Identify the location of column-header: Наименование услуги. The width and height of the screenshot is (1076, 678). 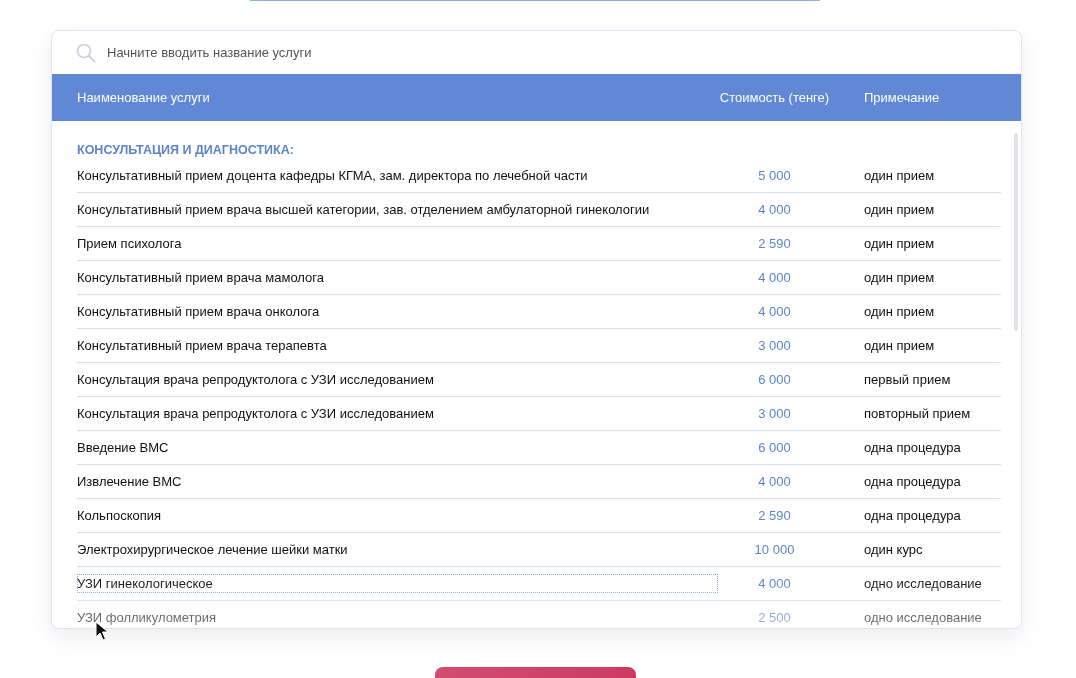
(144, 97).